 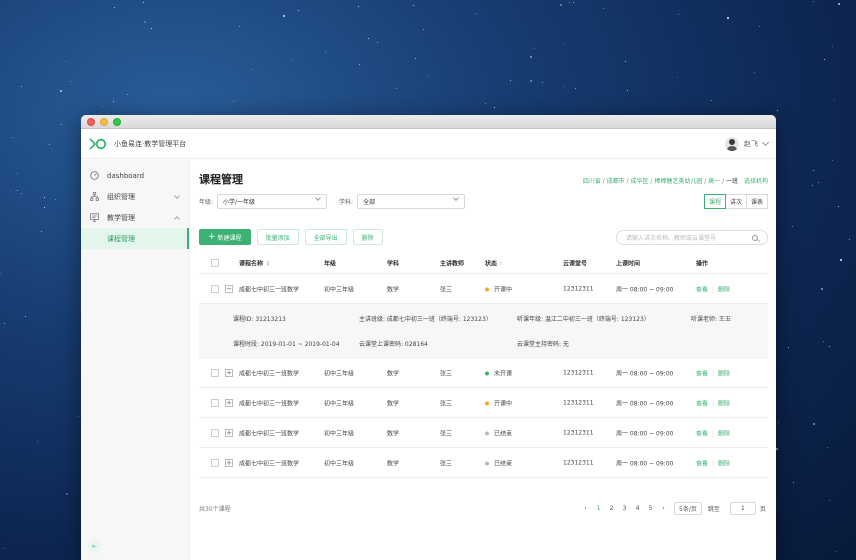 I want to click on export-all-button: 全部导出, so click(x=325, y=237).